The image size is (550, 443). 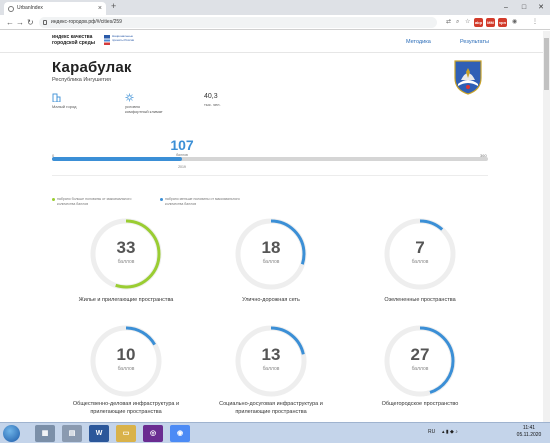 I want to click on category-label: Жилье и прилегающие пространства, so click(x=126, y=300).